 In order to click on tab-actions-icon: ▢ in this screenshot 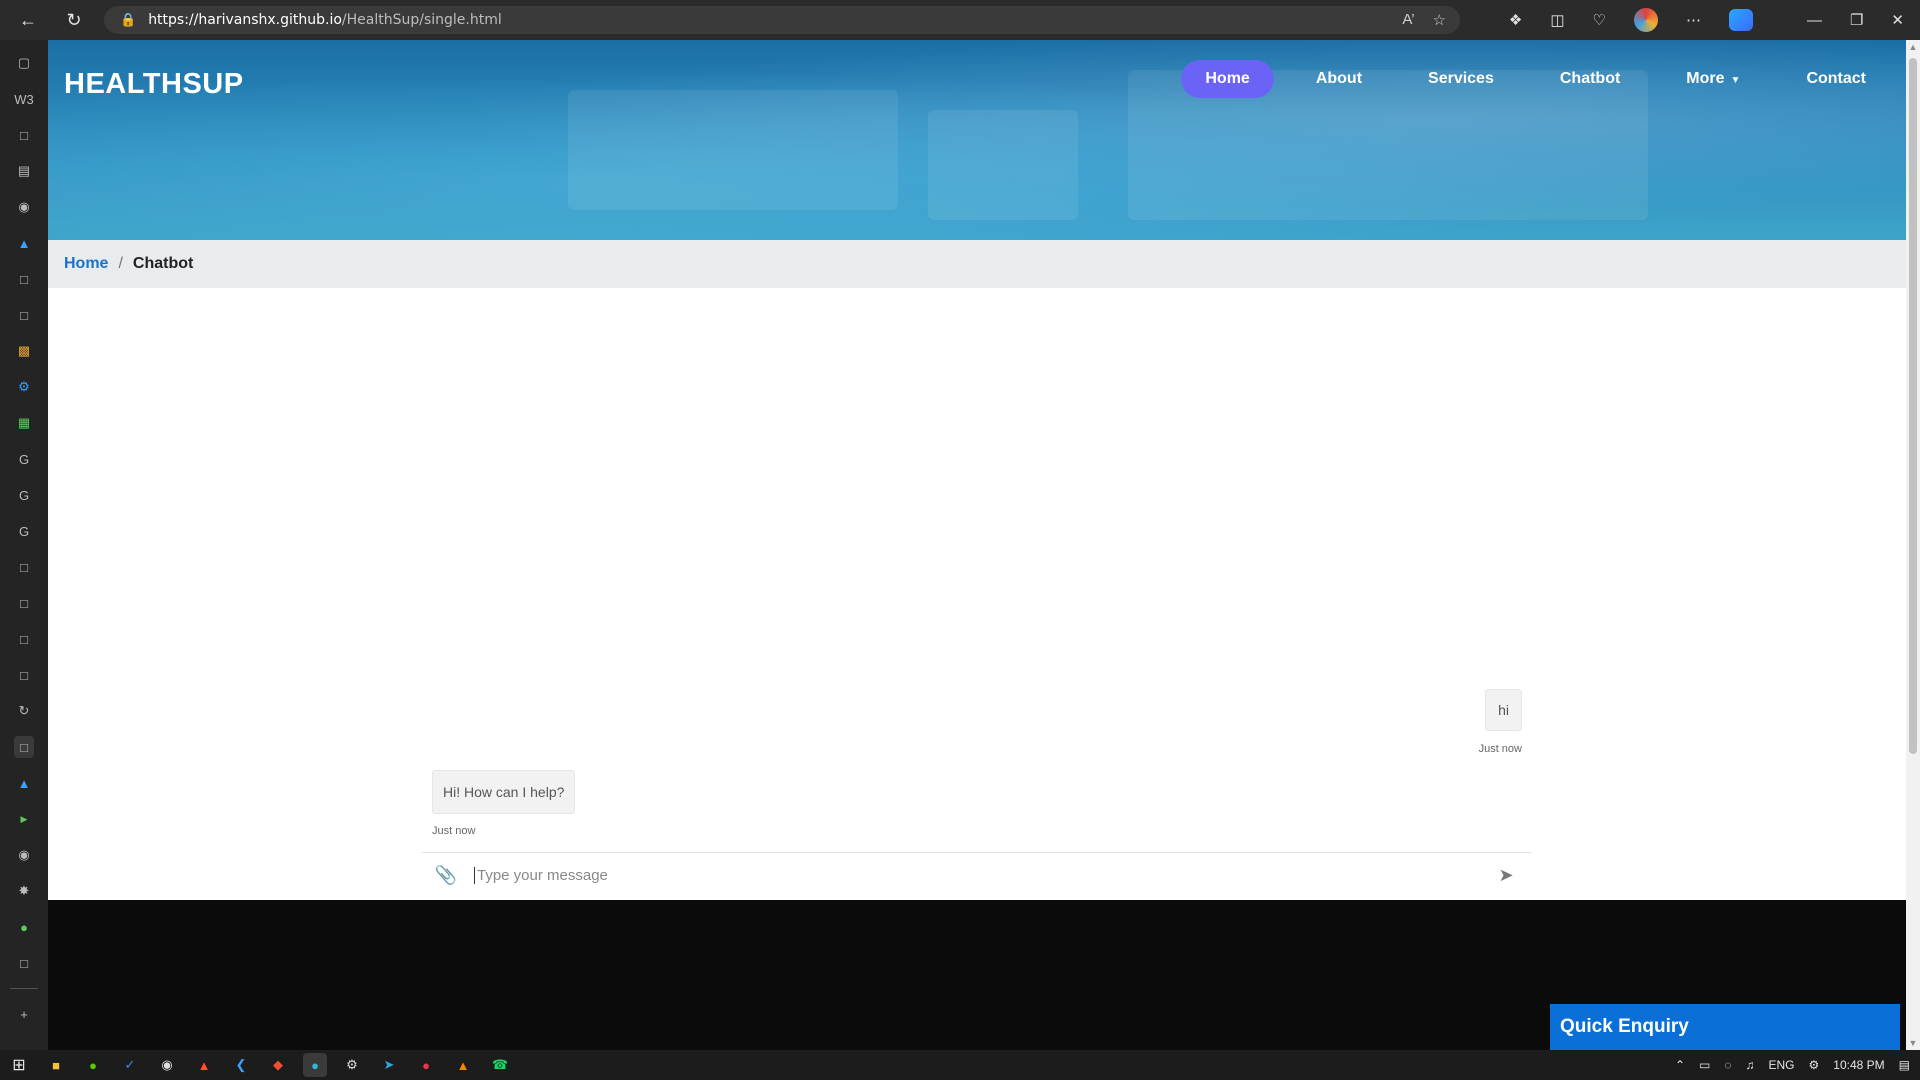, I will do `click(24, 63)`.